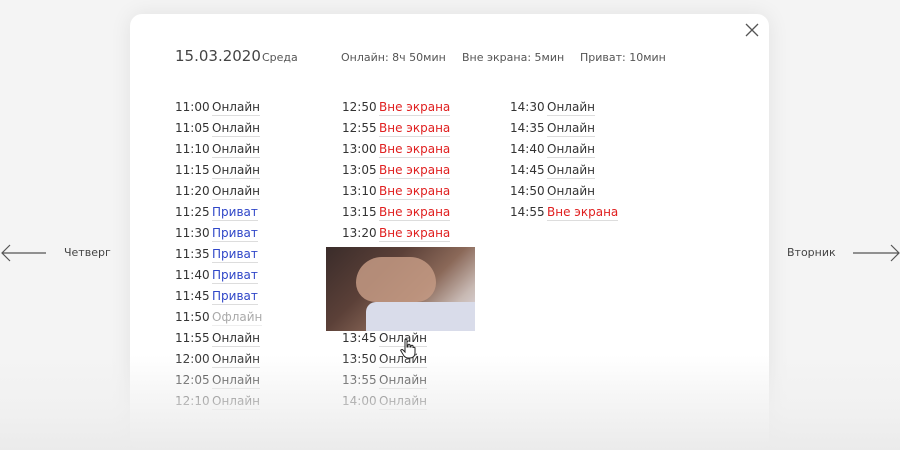 The width and height of the screenshot is (900, 450). Describe the element at coordinates (359, 380) in the screenshot. I see `slot-time: 13:55` at that location.